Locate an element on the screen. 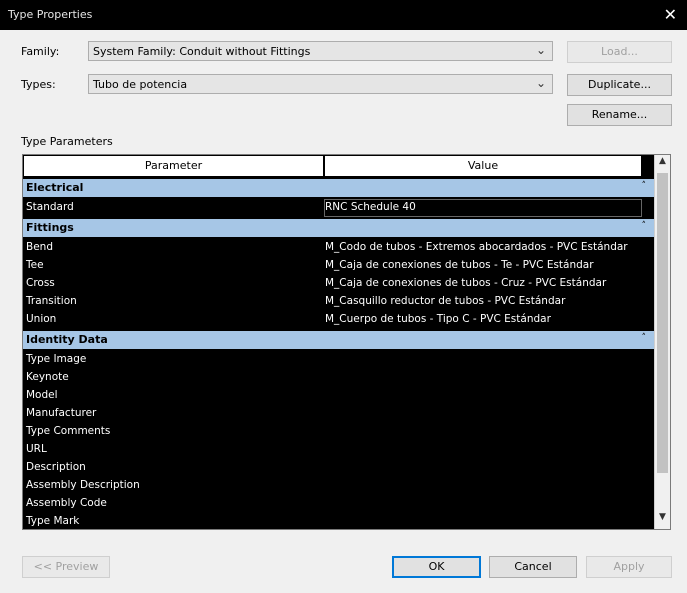  group-header-fittings: Fittings ˄ is located at coordinates (338, 228).